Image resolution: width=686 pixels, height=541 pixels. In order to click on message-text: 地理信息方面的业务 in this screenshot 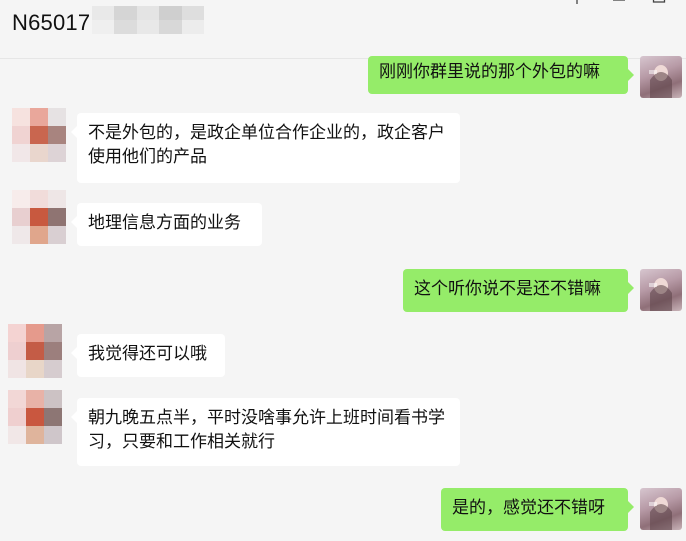, I will do `click(164, 223)`.